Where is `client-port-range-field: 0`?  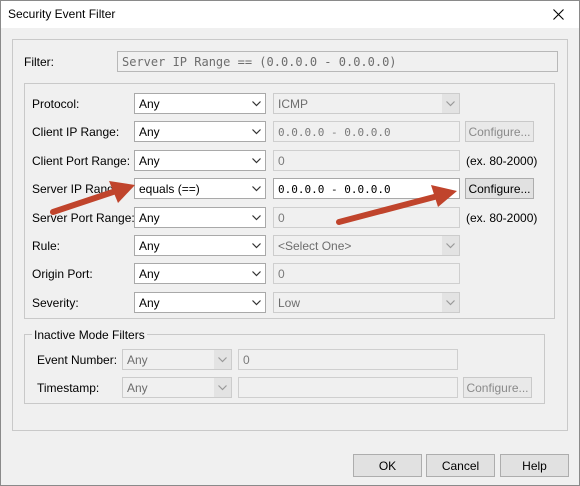
client-port-range-field: 0 is located at coordinates (366, 160).